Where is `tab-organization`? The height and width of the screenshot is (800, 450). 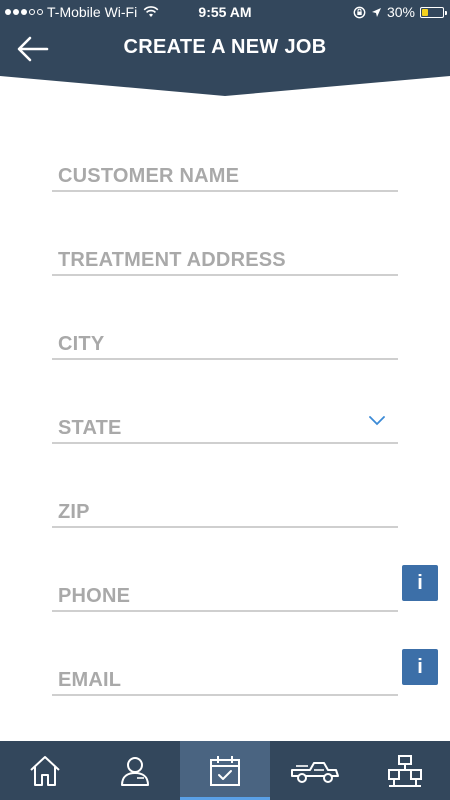 tab-organization is located at coordinates (405, 770).